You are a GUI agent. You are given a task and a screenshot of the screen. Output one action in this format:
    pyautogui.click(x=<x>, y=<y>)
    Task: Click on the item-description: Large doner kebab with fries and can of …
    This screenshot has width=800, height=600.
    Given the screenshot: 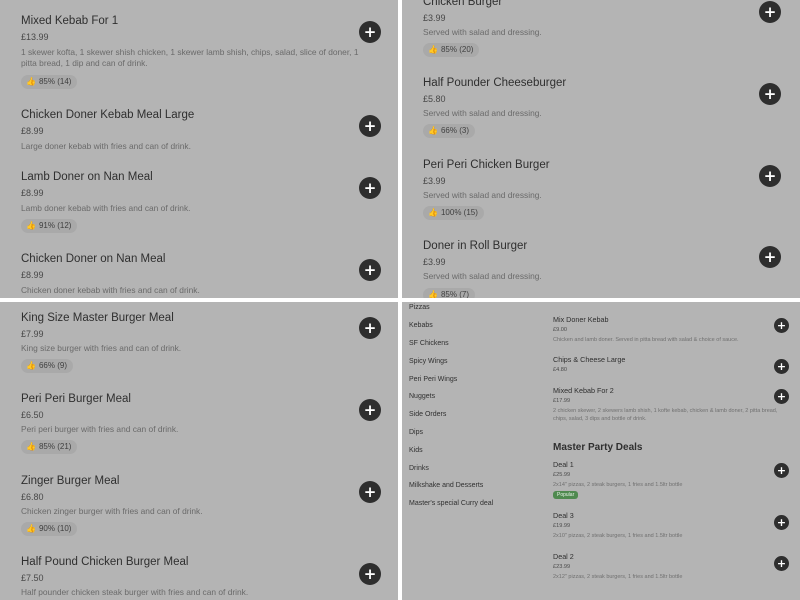 What is the action you would take?
    pyautogui.click(x=106, y=146)
    